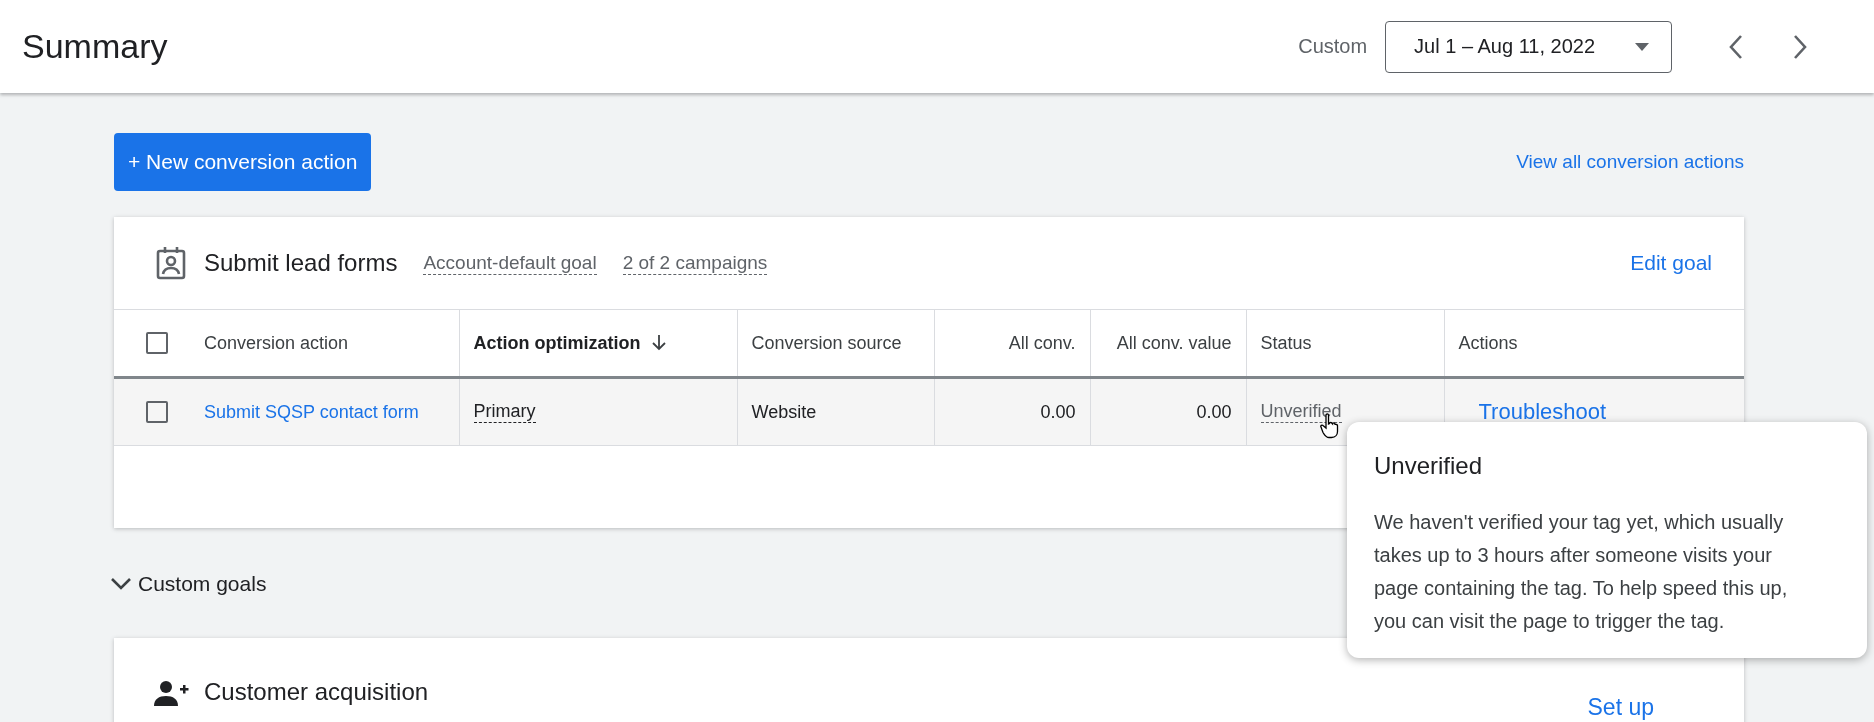 The image size is (1874, 722). Describe the element at coordinates (172, 693) in the screenshot. I see `add-person-icon` at that location.